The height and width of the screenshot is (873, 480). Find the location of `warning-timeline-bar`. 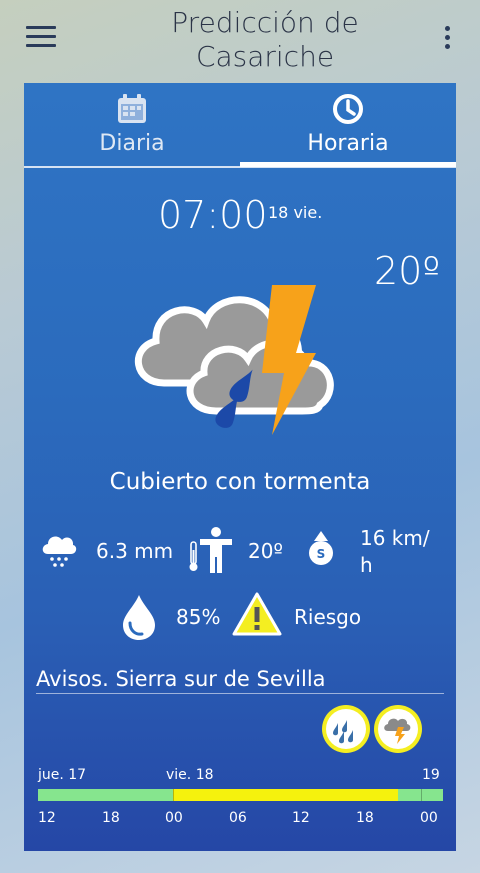

warning-timeline-bar is located at coordinates (240, 795).